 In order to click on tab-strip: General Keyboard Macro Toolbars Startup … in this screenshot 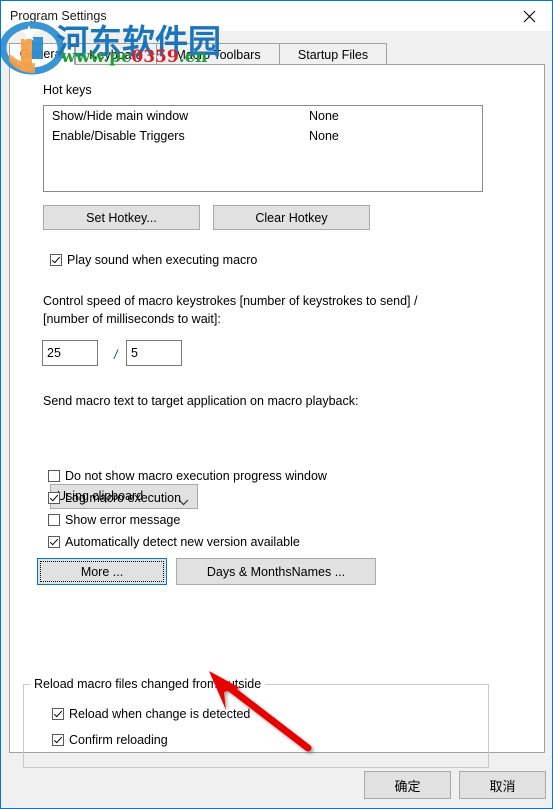, I will do `click(277, 54)`.